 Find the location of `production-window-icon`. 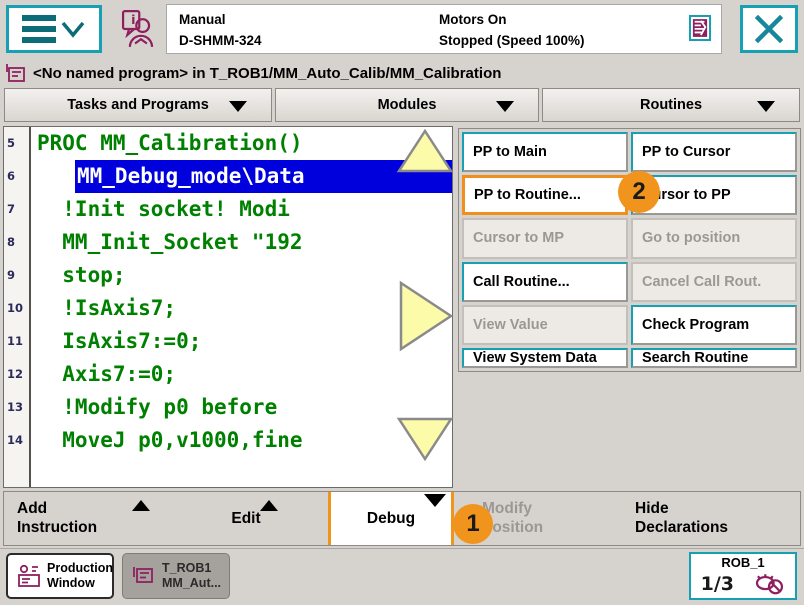

production-window-icon is located at coordinates (29, 575).